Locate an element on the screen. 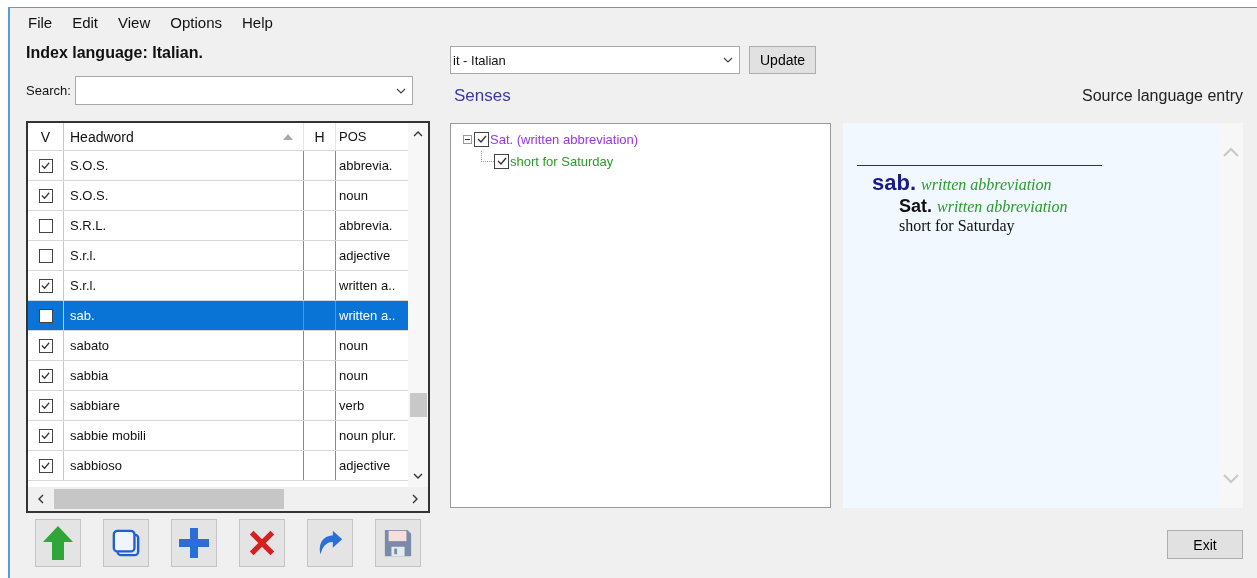 The height and width of the screenshot is (578, 1257). table-row: sab. written a.. is located at coordinates (218, 316).